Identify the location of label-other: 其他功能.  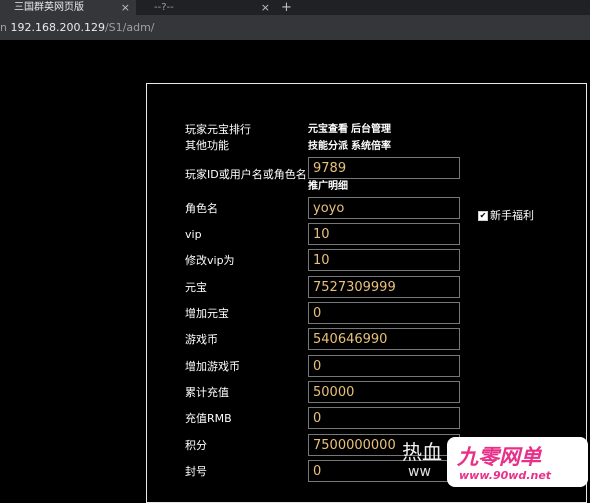
(207, 145).